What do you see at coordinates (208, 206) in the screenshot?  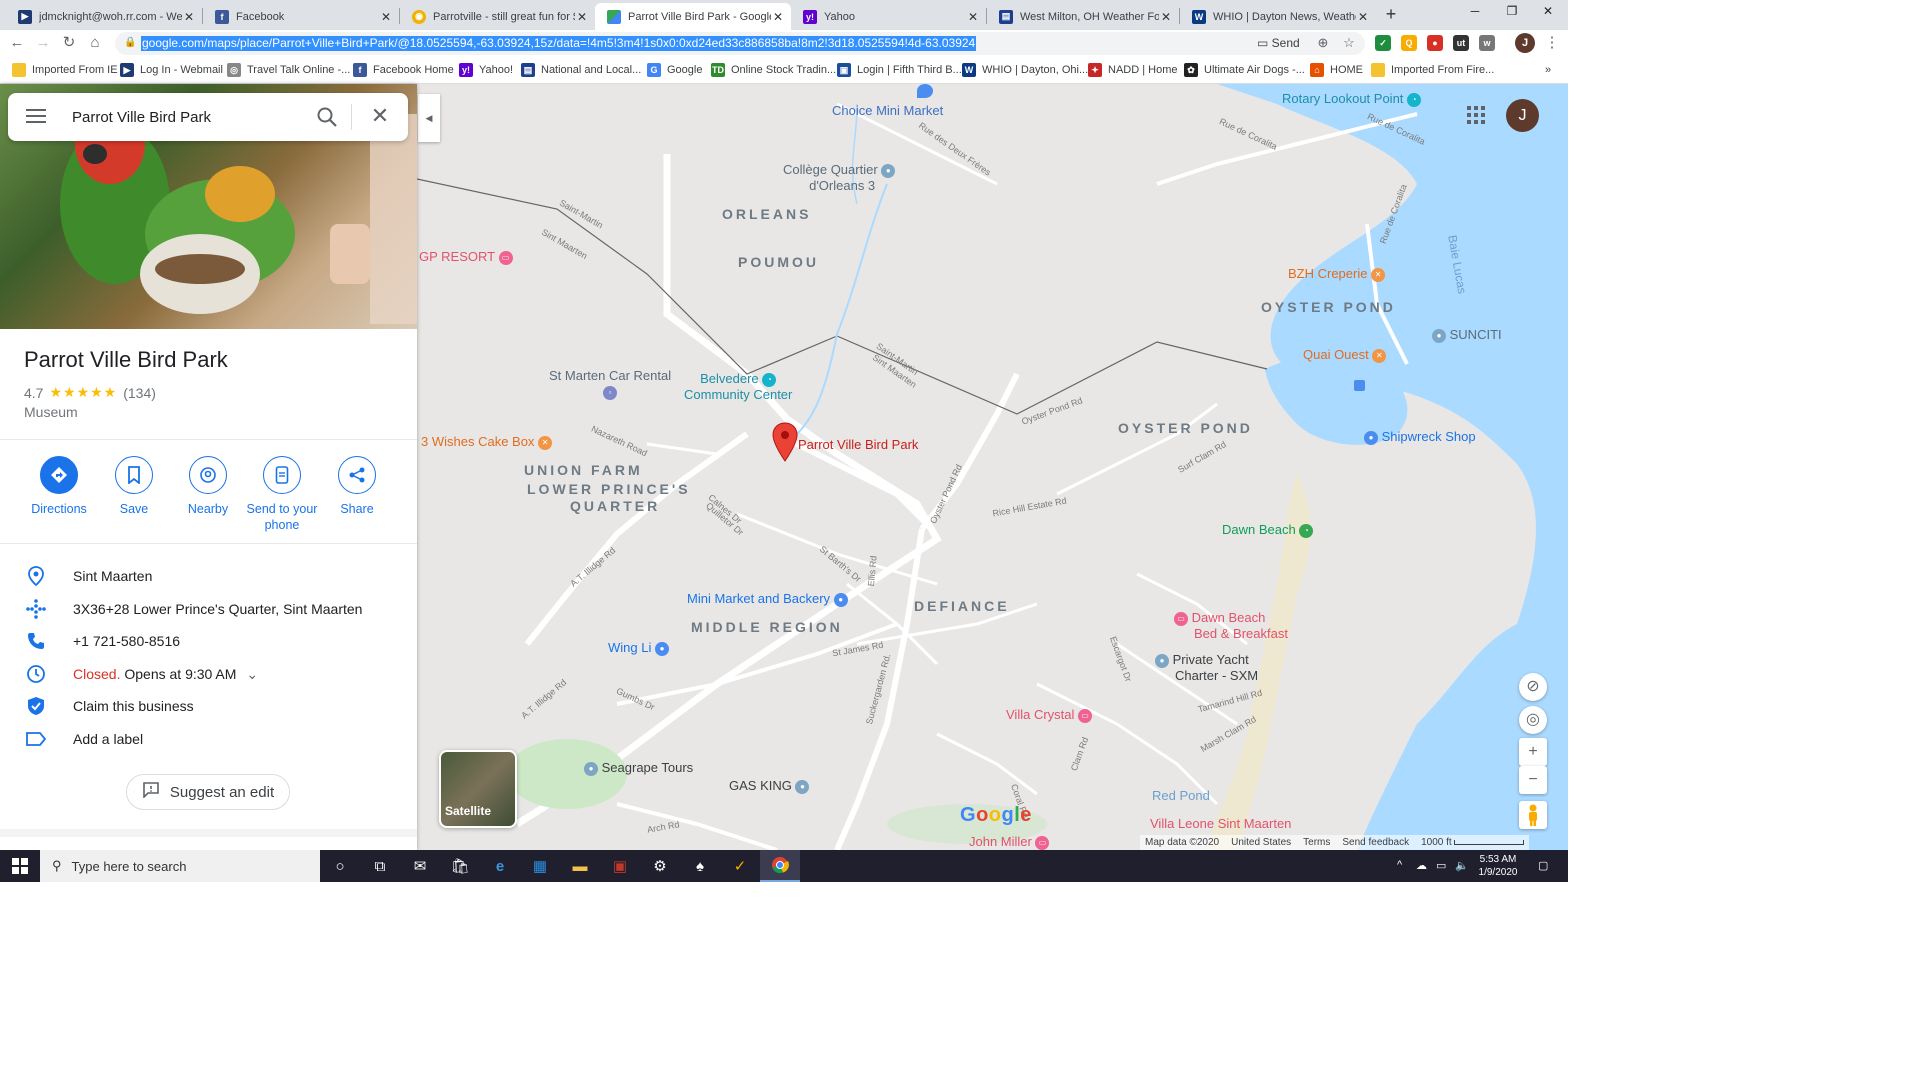 I see `place-photo: ✕` at bounding box center [208, 206].